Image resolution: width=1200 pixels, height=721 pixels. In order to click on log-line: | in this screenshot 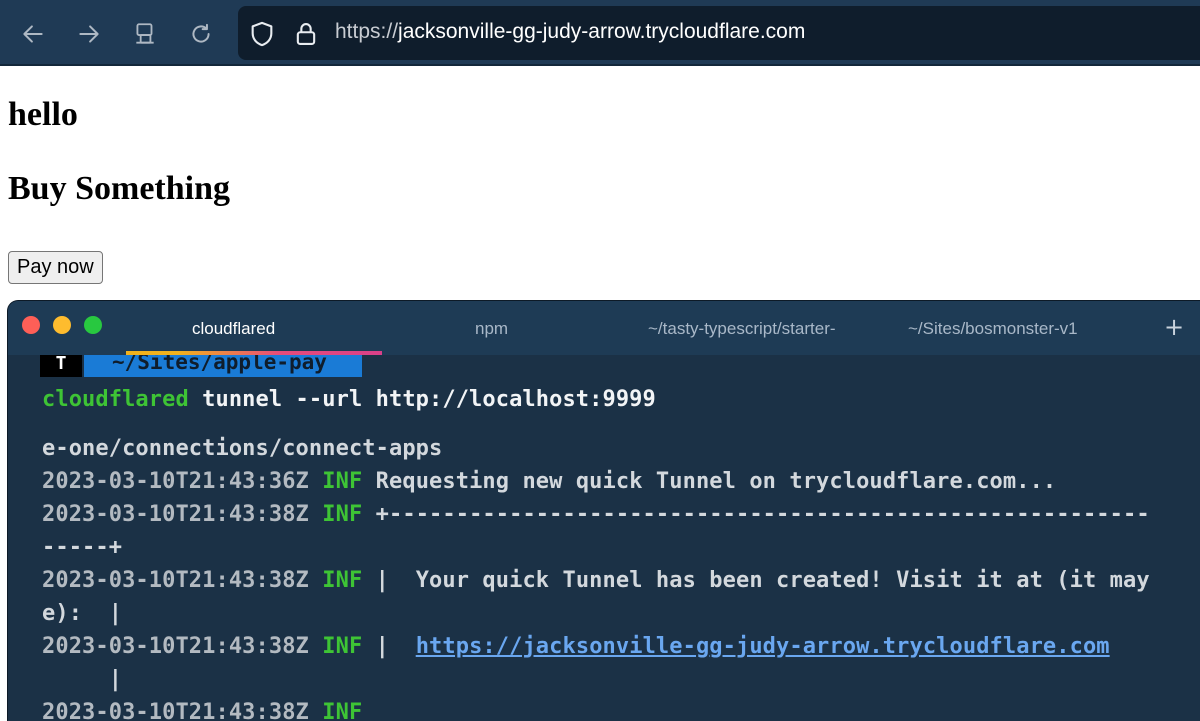, I will do `click(82, 679)`.